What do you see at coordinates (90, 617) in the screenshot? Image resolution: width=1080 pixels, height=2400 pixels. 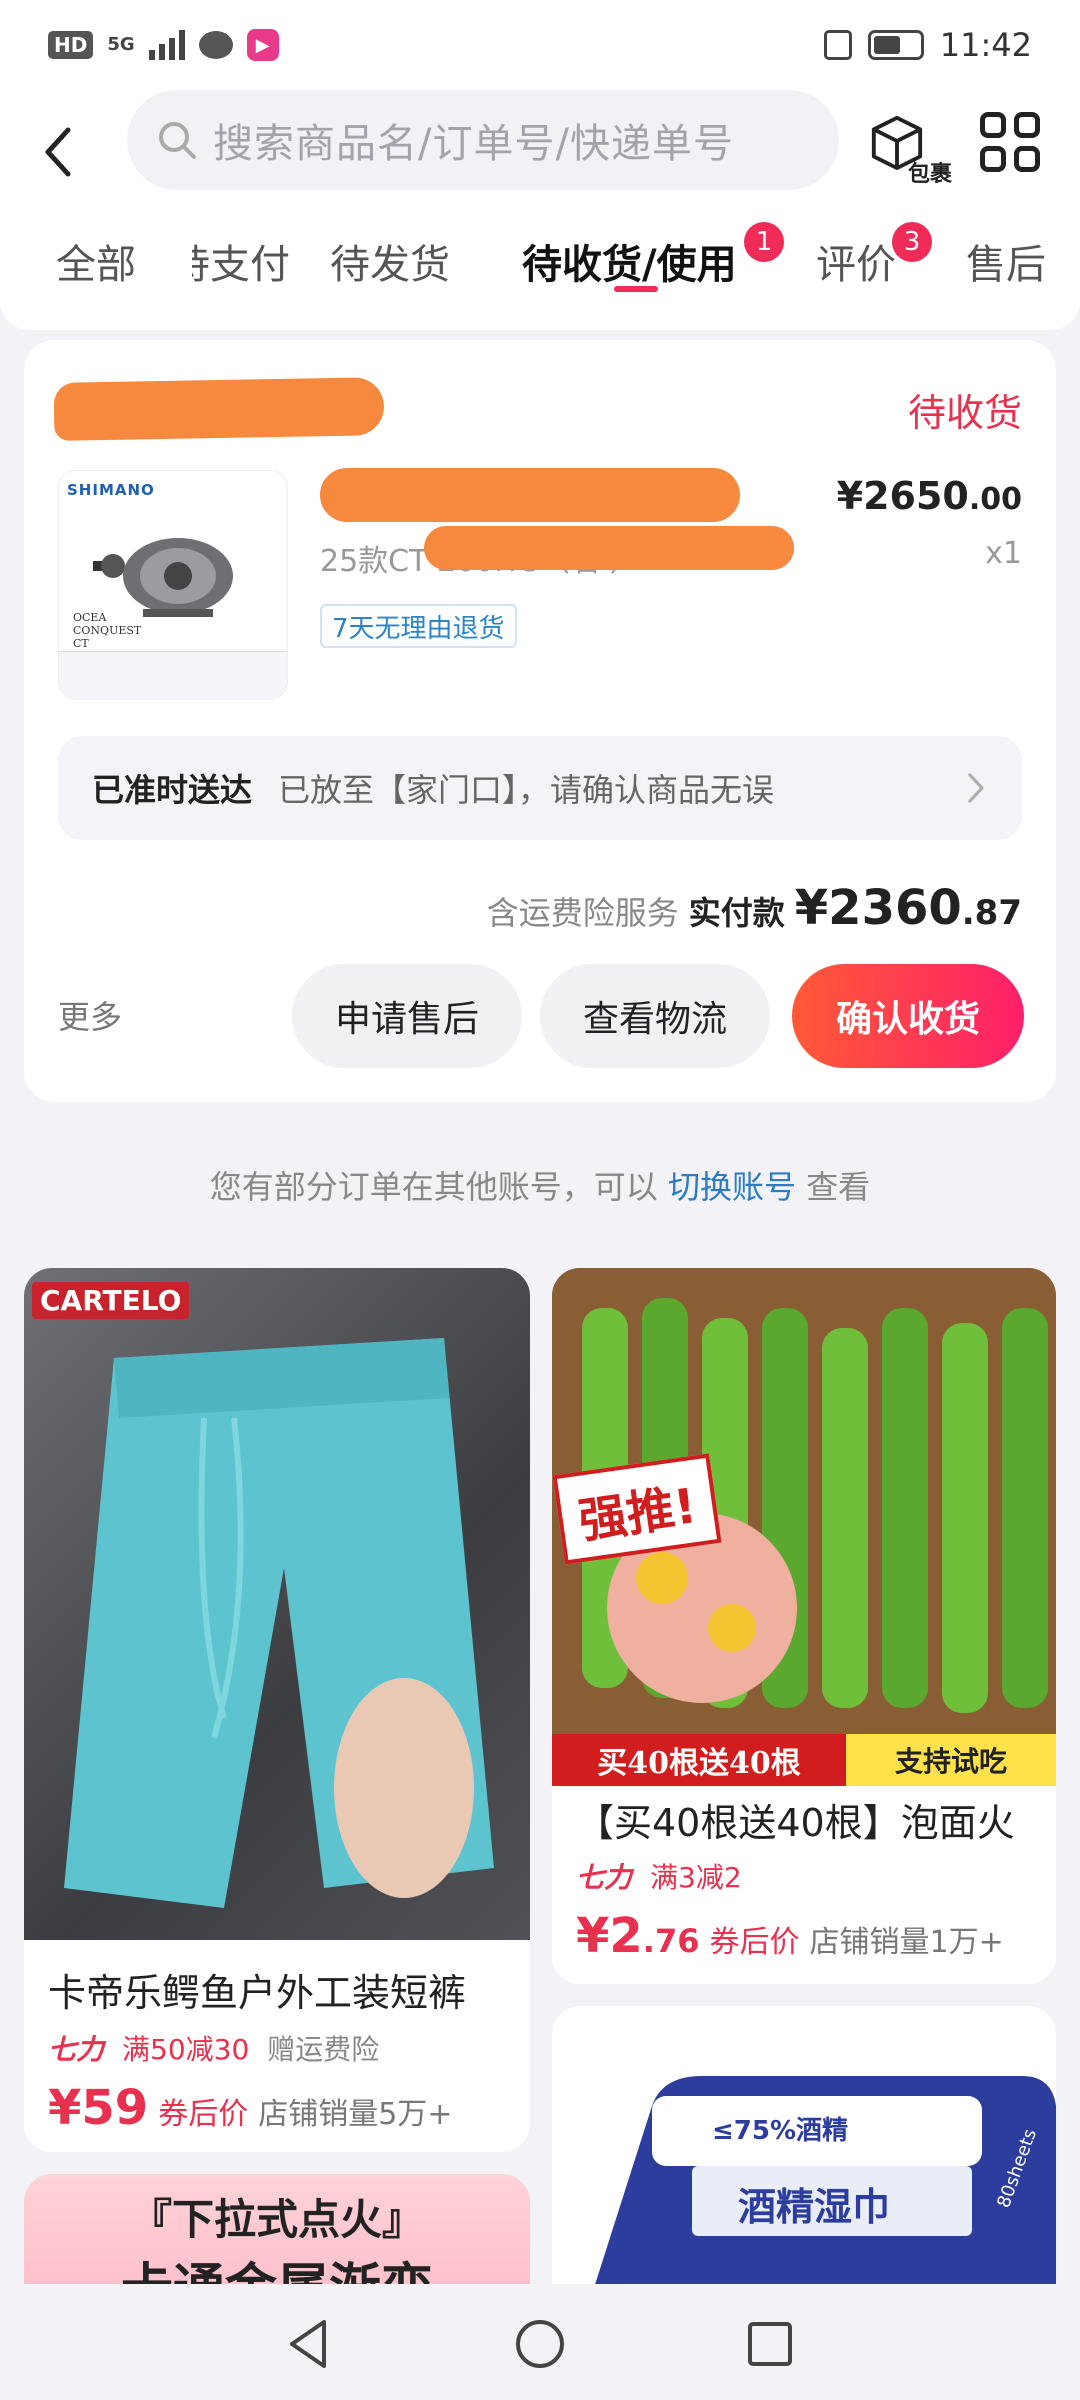 I see `image-caption-1: OCEA` at bounding box center [90, 617].